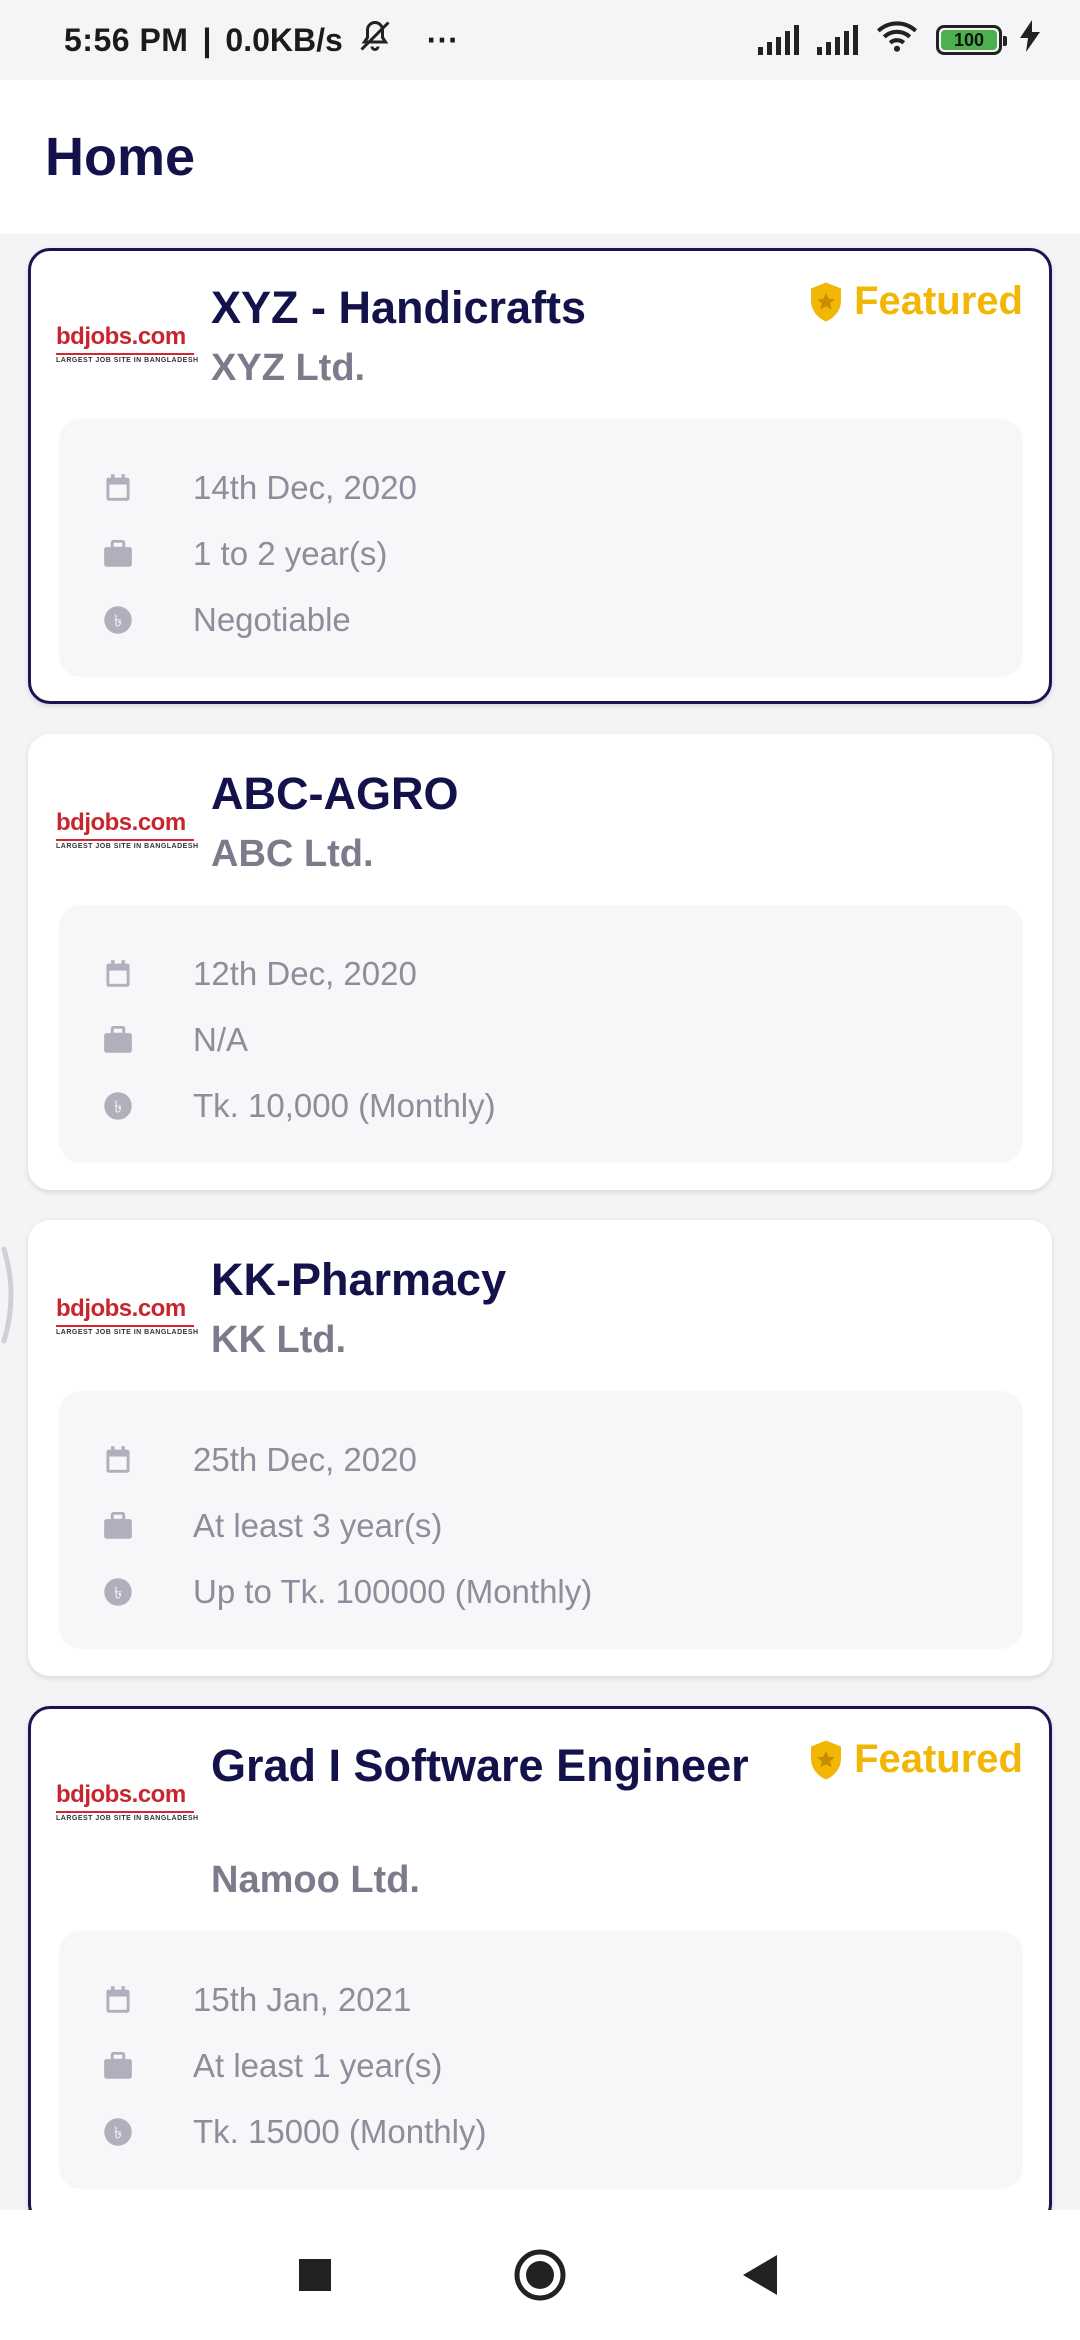 The image size is (1080, 2340). Describe the element at coordinates (1030, 40) in the screenshot. I see `charging-icon` at that location.